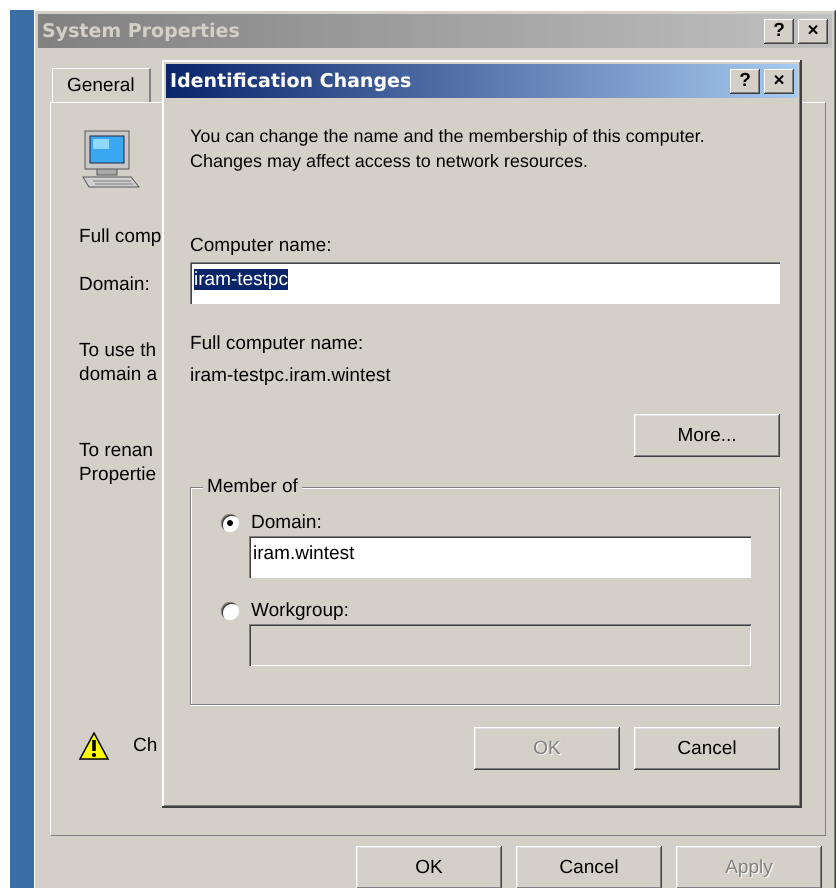 The height and width of the screenshot is (888, 836). What do you see at coordinates (779, 81) in the screenshot?
I see `close-button: ×` at bounding box center [779, 81].